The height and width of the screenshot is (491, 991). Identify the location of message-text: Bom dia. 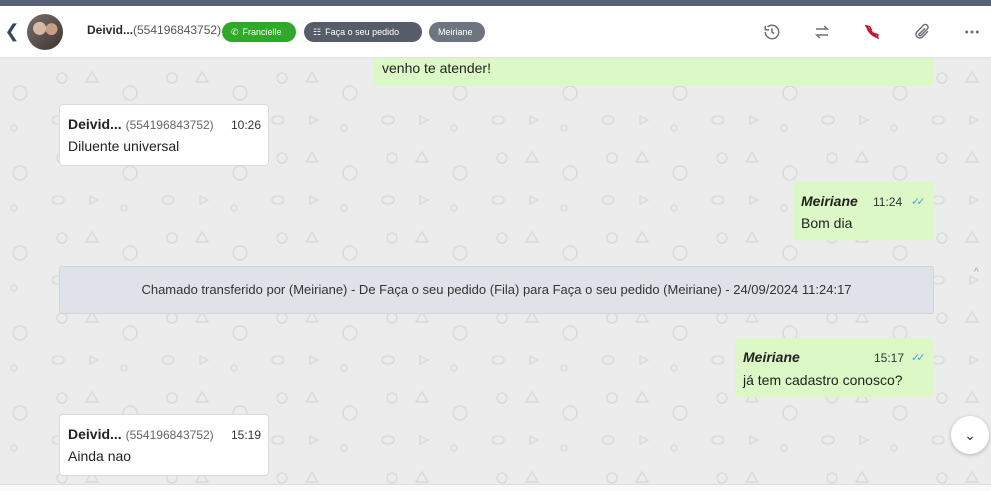
(827, 223).